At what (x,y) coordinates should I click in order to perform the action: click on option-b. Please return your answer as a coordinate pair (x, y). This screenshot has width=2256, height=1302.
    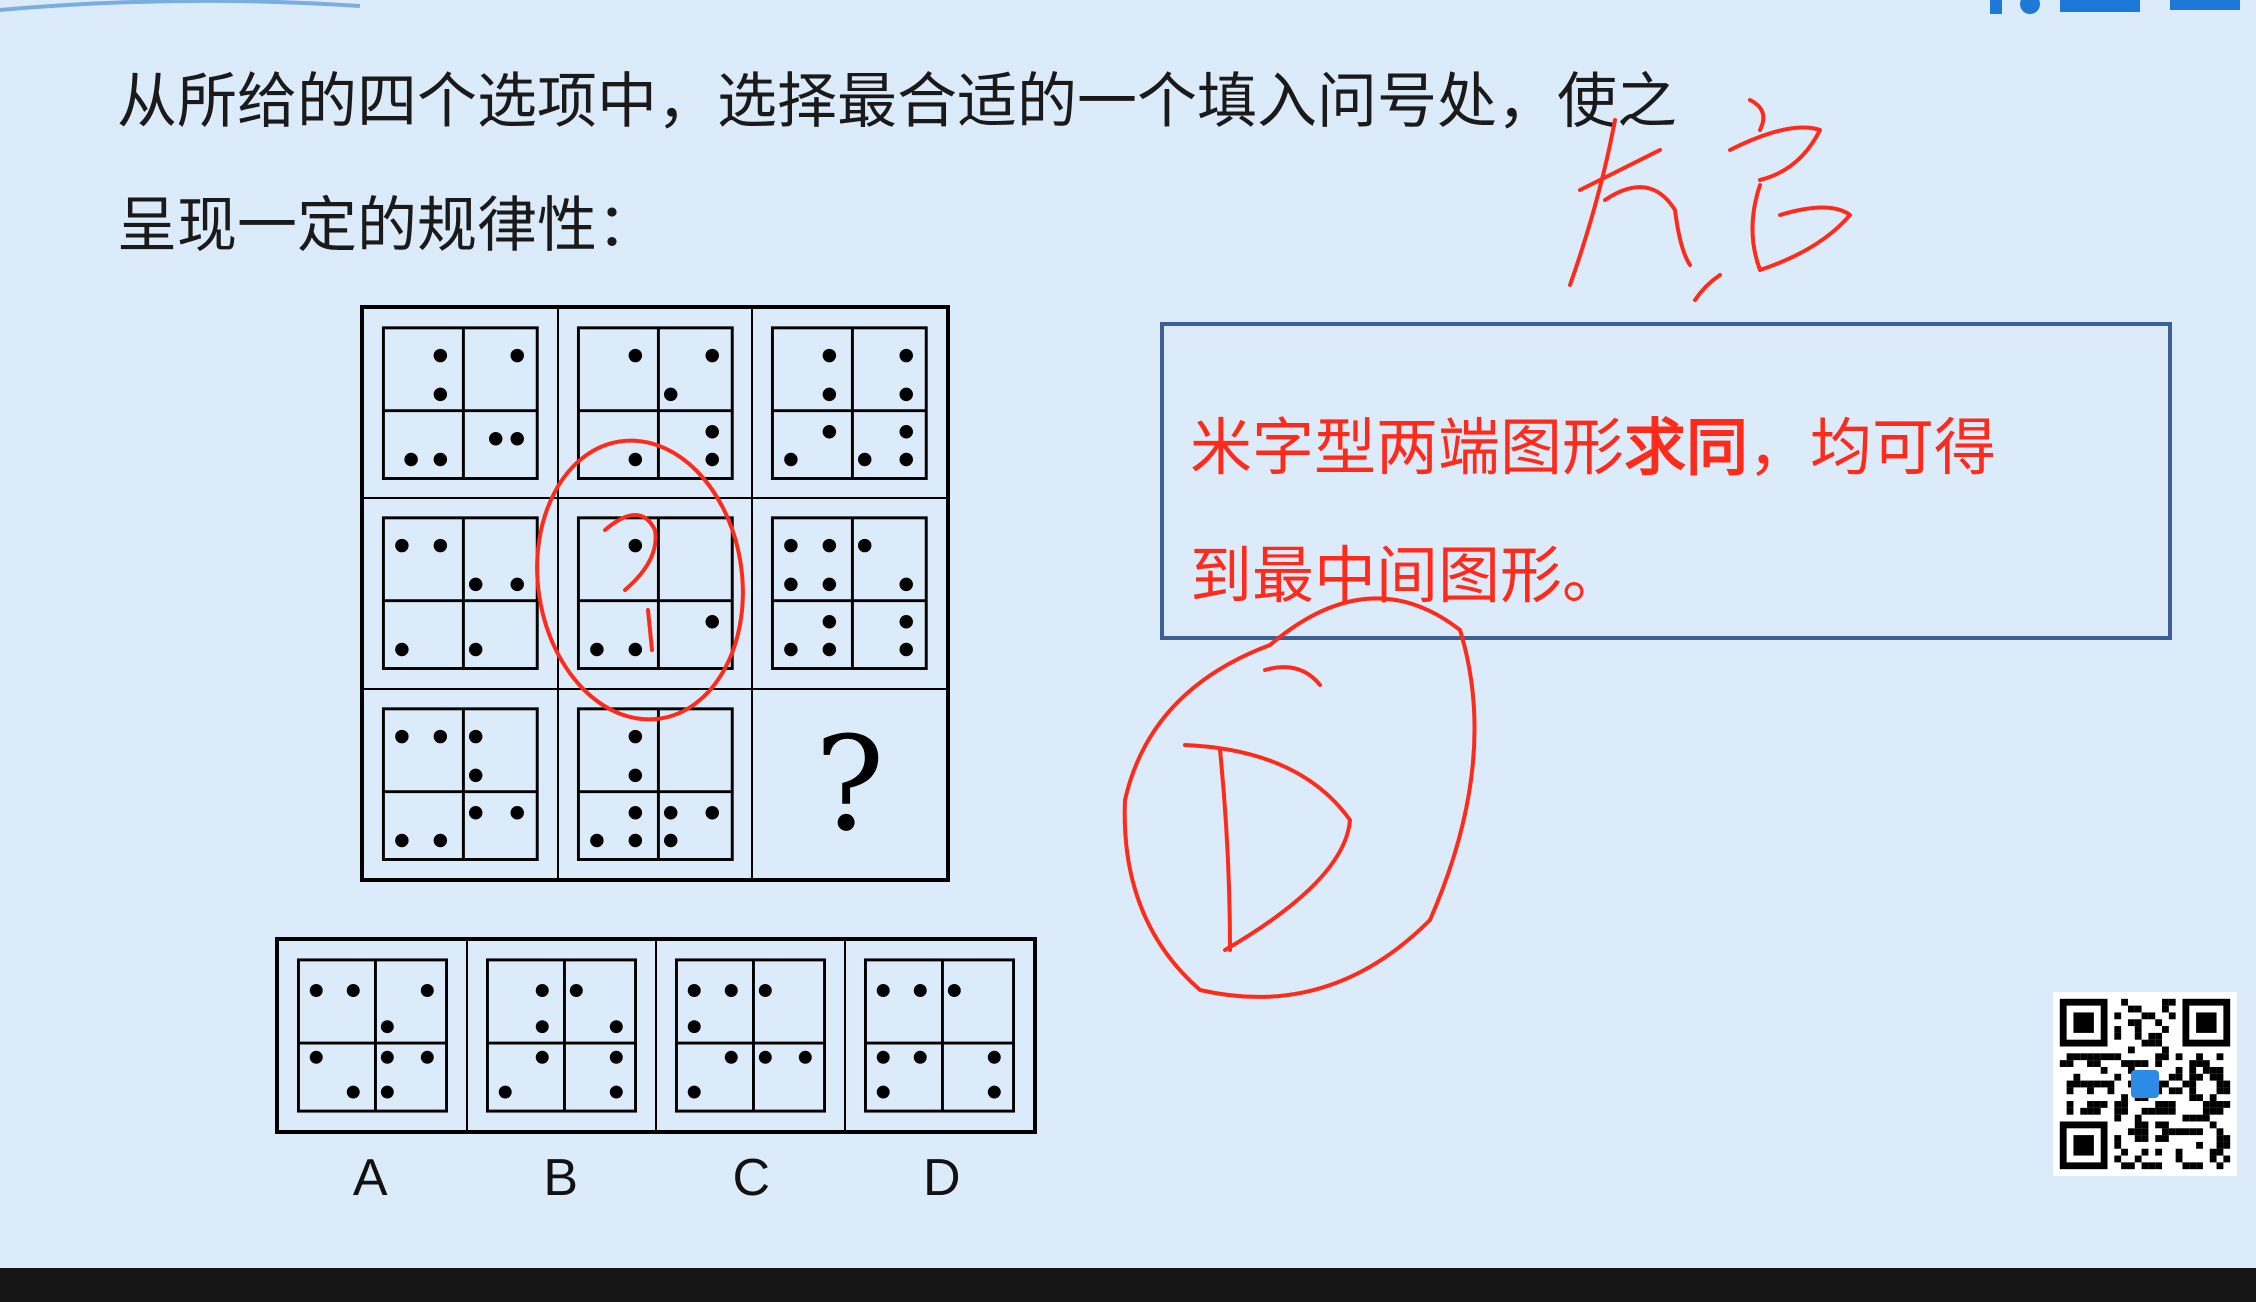
    Looking at the image, I should click on (561, 1035).